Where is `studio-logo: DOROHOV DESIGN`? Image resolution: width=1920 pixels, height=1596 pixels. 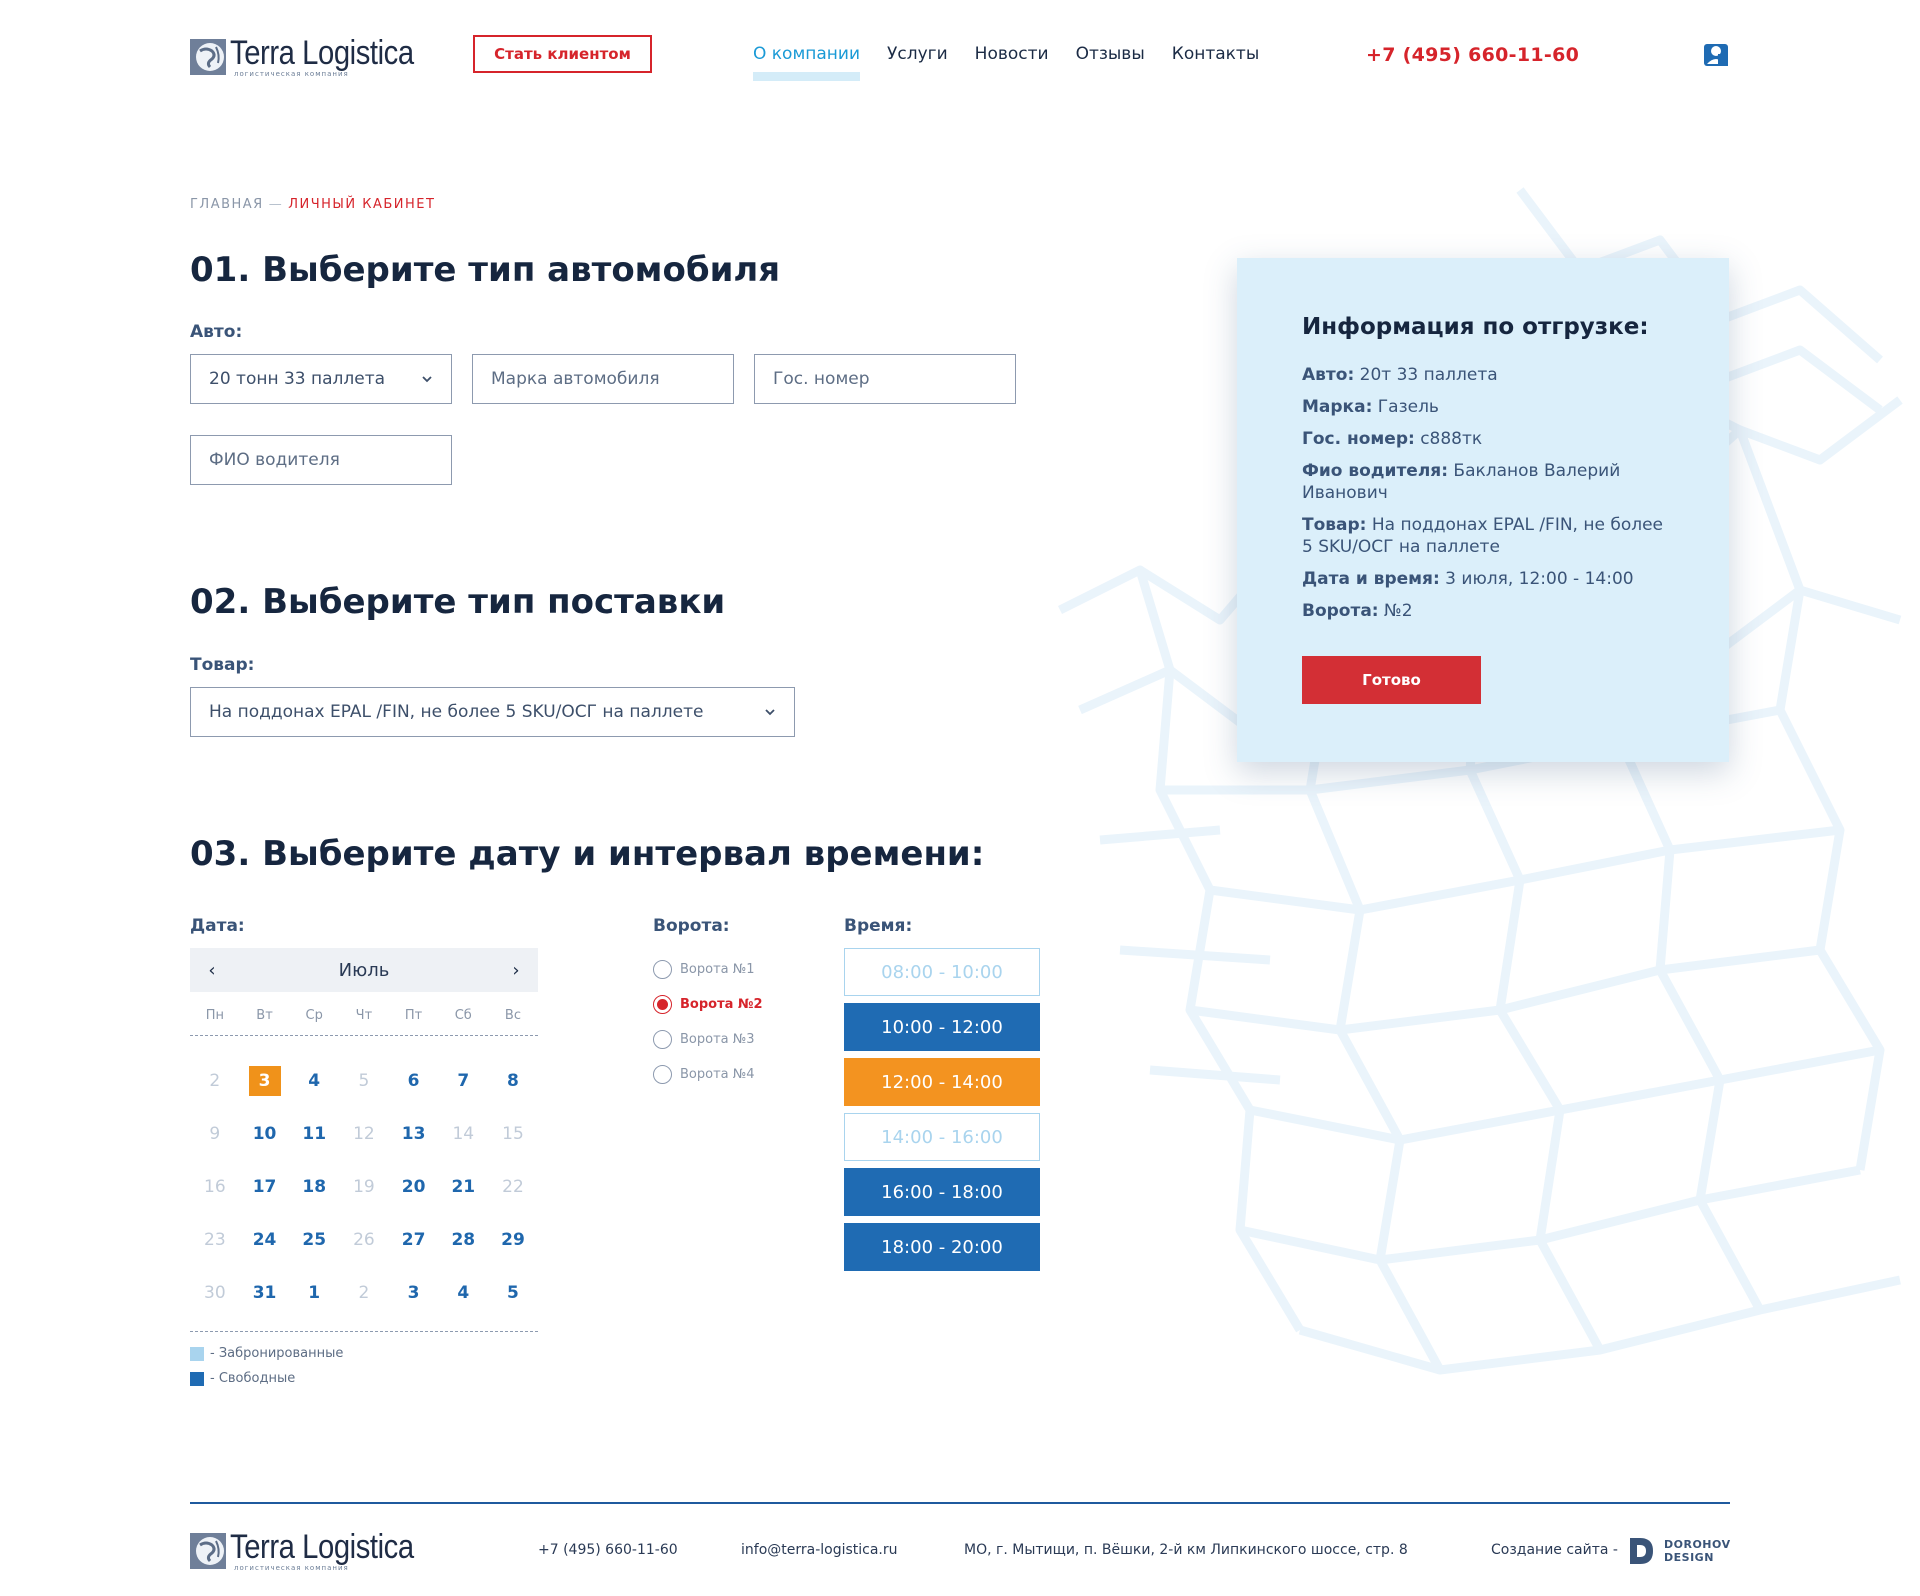 studio-logo: DOROHOV DESIGN is located at coordinates (1678, 1551).